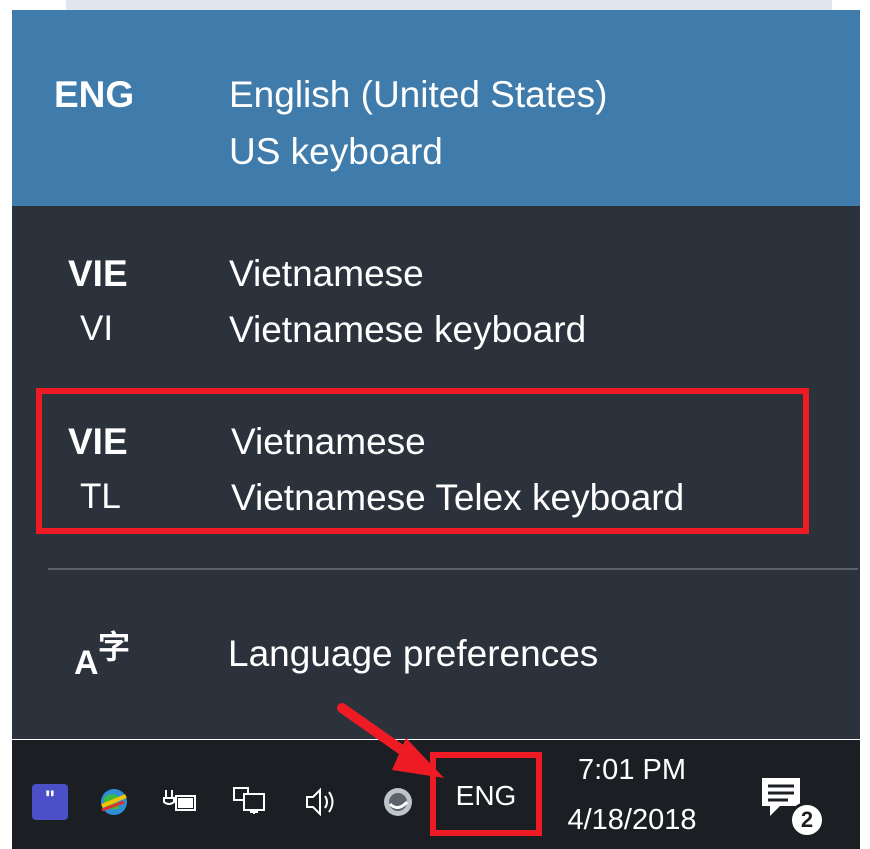 This screenshot has height=849, width=870. I want to click on keyboard-name: US keyboard, so click(336, 151).